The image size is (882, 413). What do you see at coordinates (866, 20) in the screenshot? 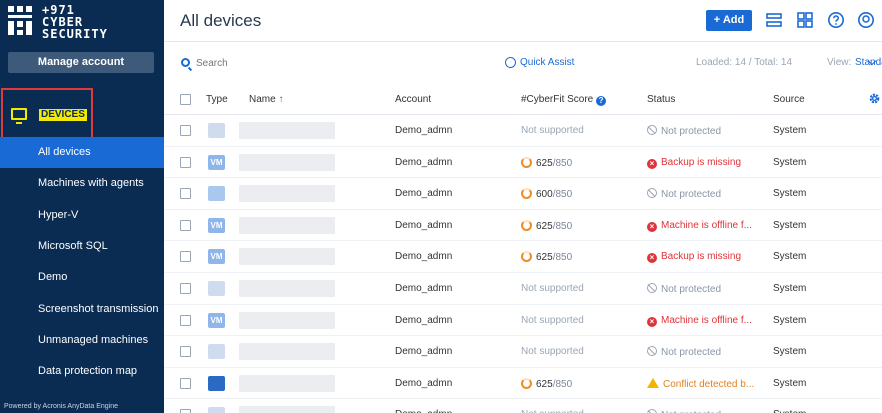
I see `user-icon` at bounding box center [866, 20].